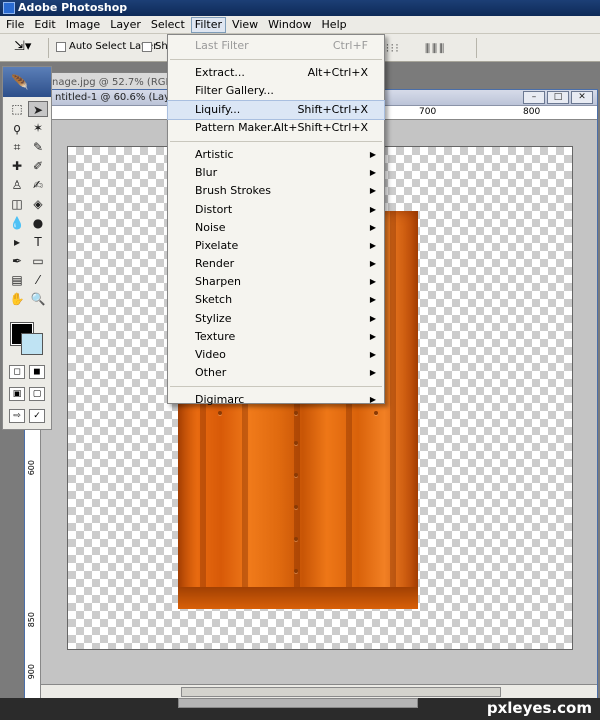  What do you see at coordinates (9, 8) in the screenshot?
I see `photoshop-logo-icon` at bounding box center [9, 8].